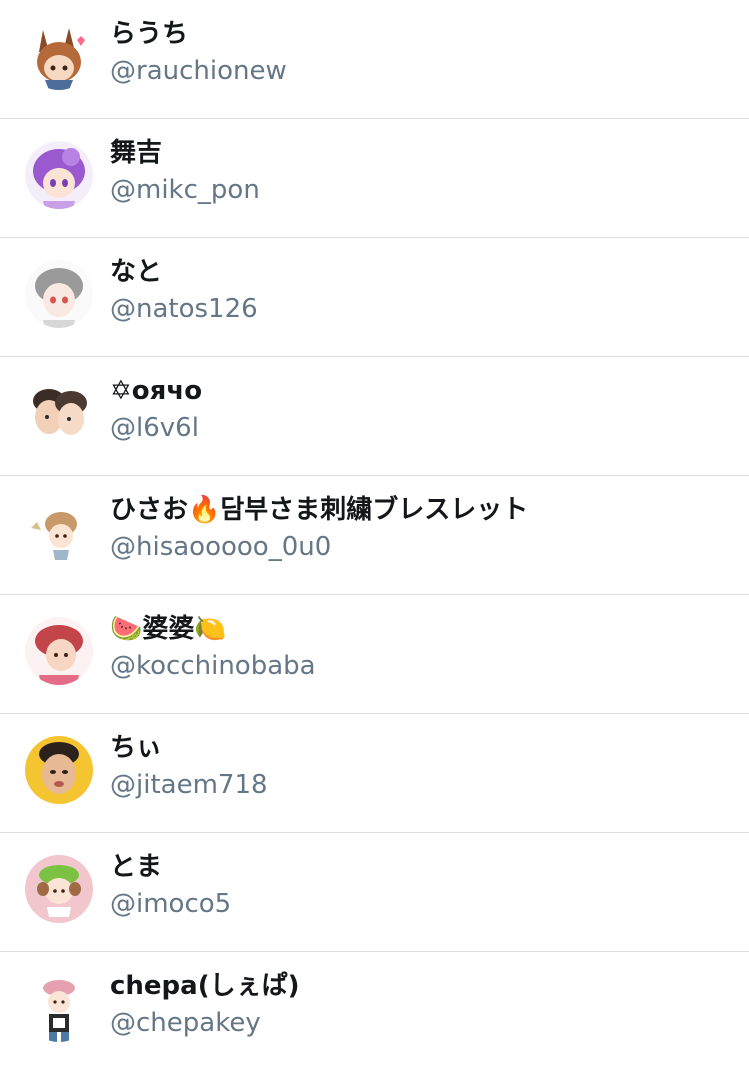  What do you see at coordinates (168, 629) in the screenshot?
I see `display-name: 🍉婆婆🍋` at bounding box center [168, 629].